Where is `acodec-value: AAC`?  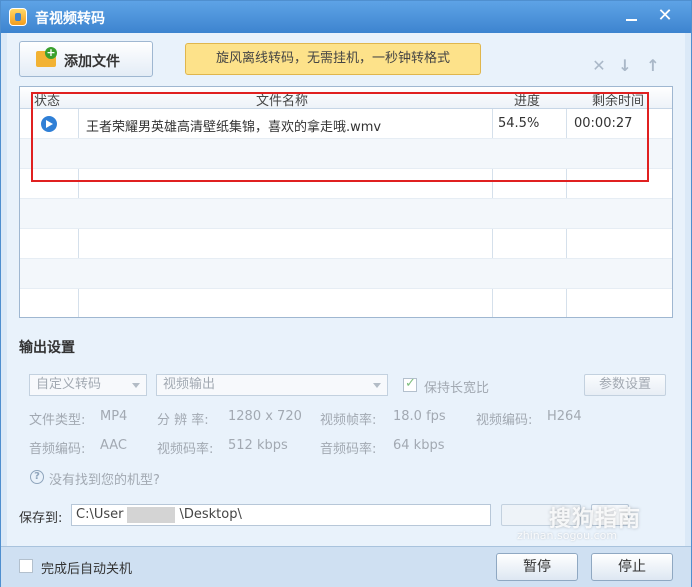 acodec-value: AAC is located at coordinates (113, 445).